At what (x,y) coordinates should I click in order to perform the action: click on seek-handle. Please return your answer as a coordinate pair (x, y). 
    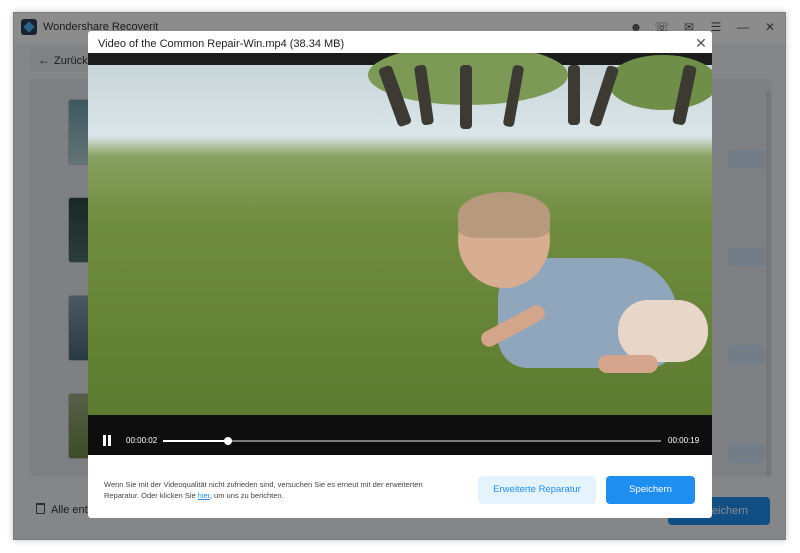
    Looking at the image, I should click on (227, 441).